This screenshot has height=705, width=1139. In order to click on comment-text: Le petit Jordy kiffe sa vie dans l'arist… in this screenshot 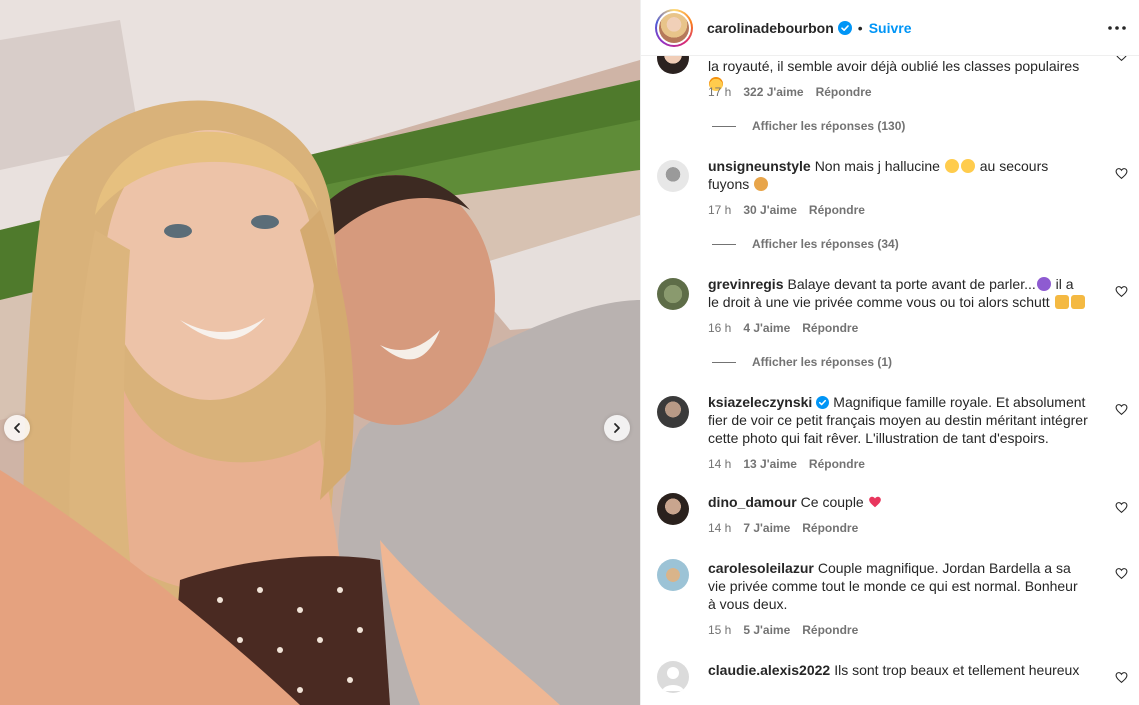, I will do `click(894, 66)`.